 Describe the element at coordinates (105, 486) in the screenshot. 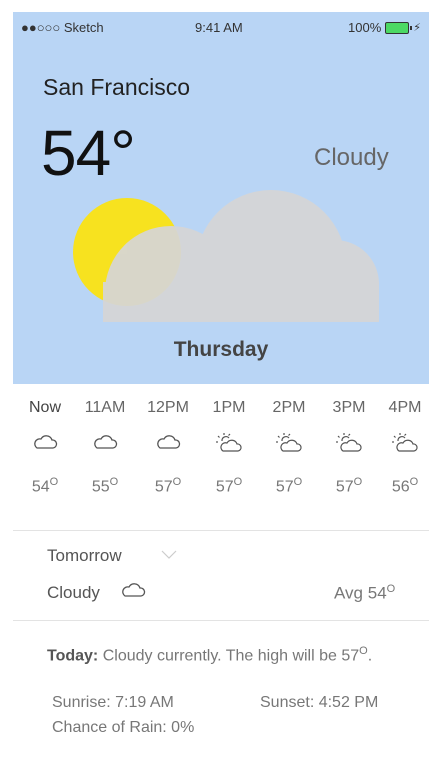

I see `hour-temp: 55O` at that location.